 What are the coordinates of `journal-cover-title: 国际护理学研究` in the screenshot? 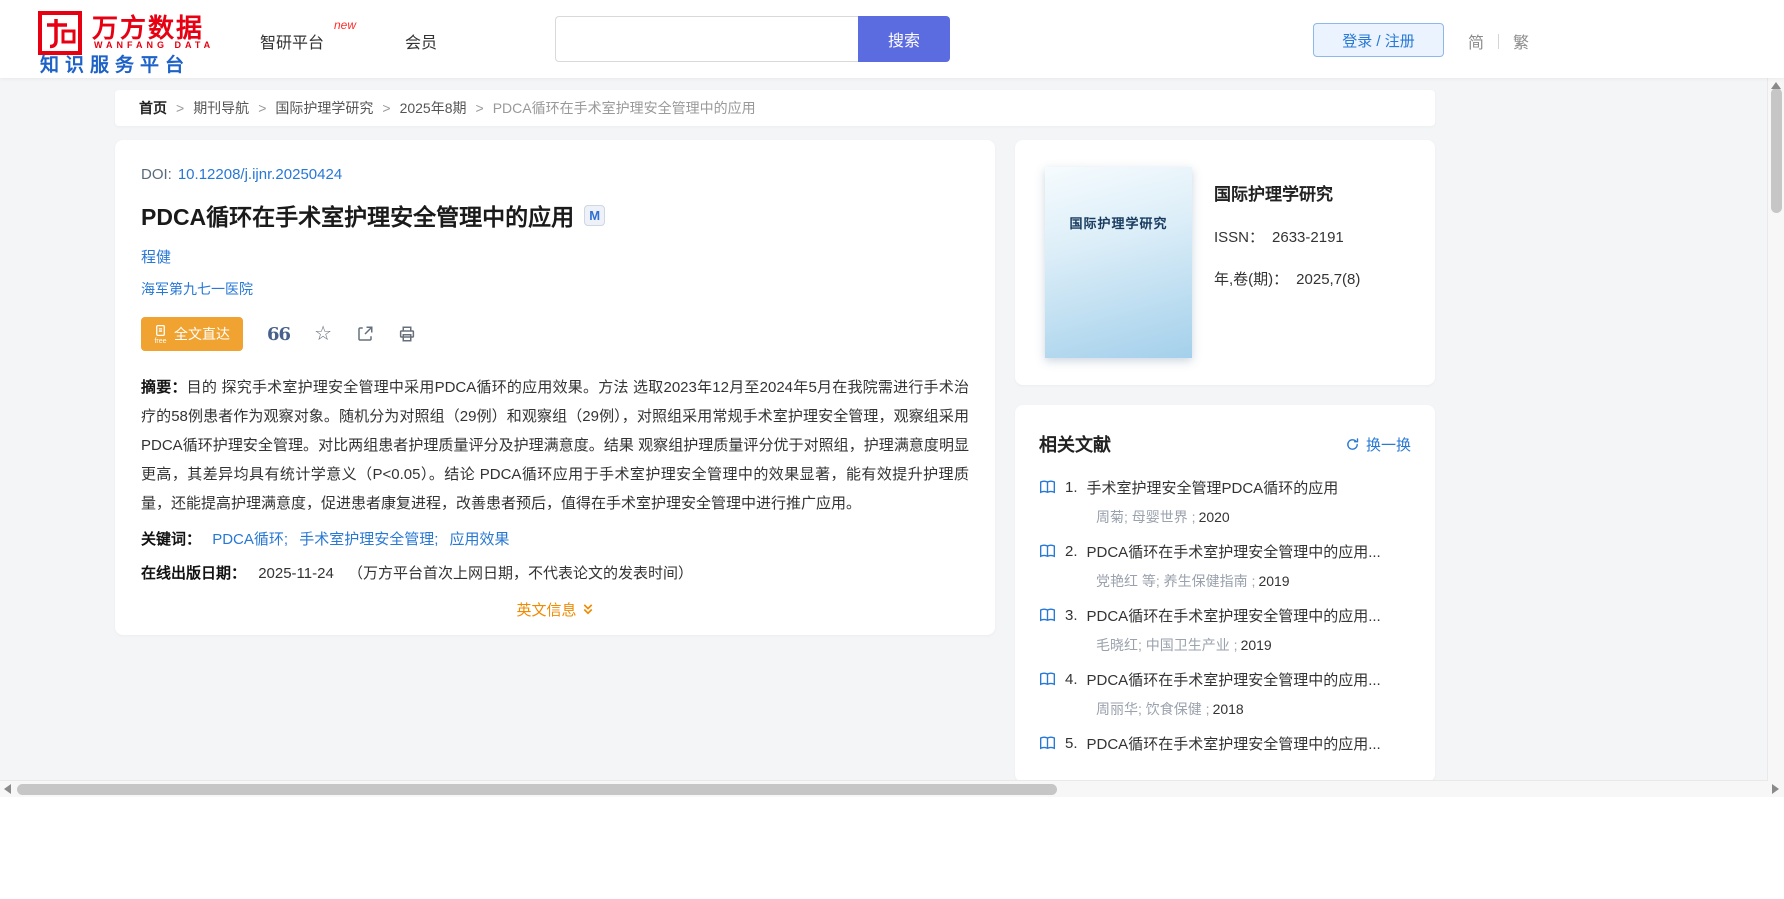 It's located at (1118, 223).